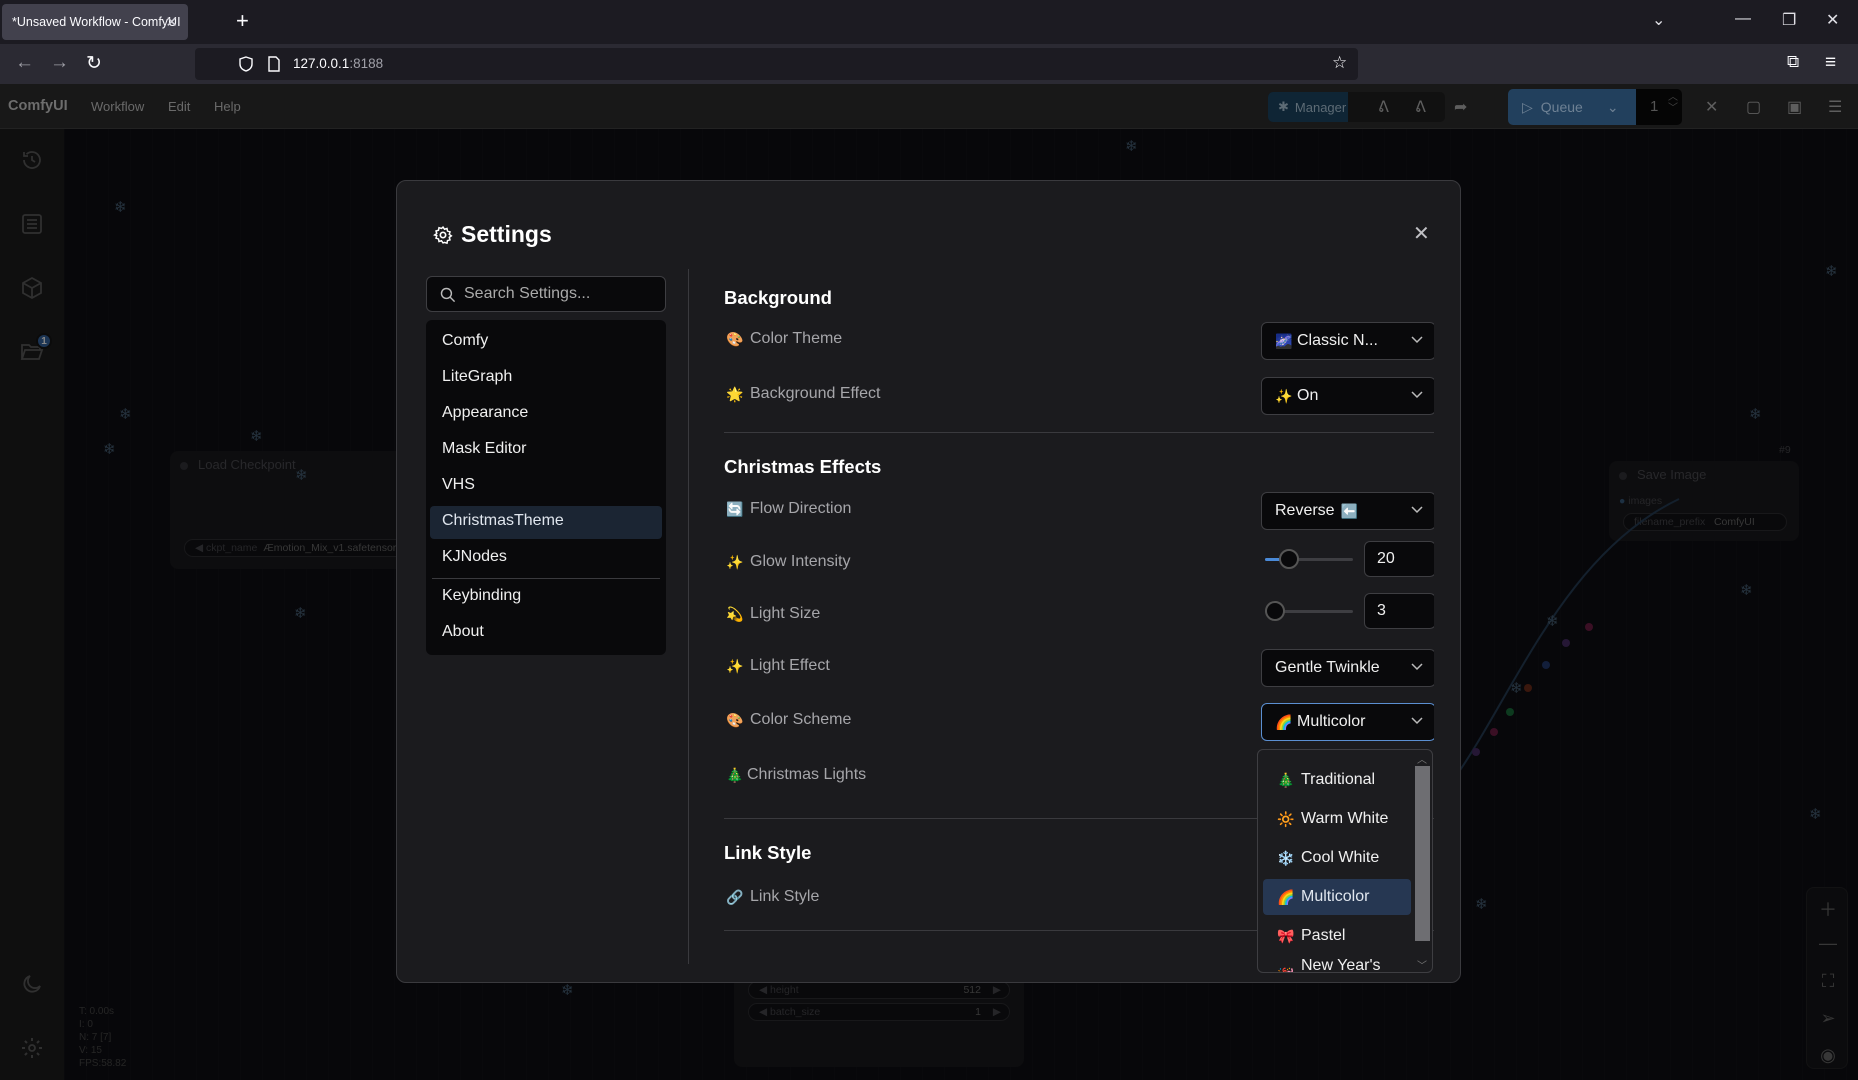 This screenshot has width=1858, height=1080. What do you see at coordinates (929, 22) in the screenshot?
I see `browser-tab-bar: *Unsaved Workflow - ComfyUI ✕ + ⌄ — ❐ ✕` at bounding box center [929, 22].